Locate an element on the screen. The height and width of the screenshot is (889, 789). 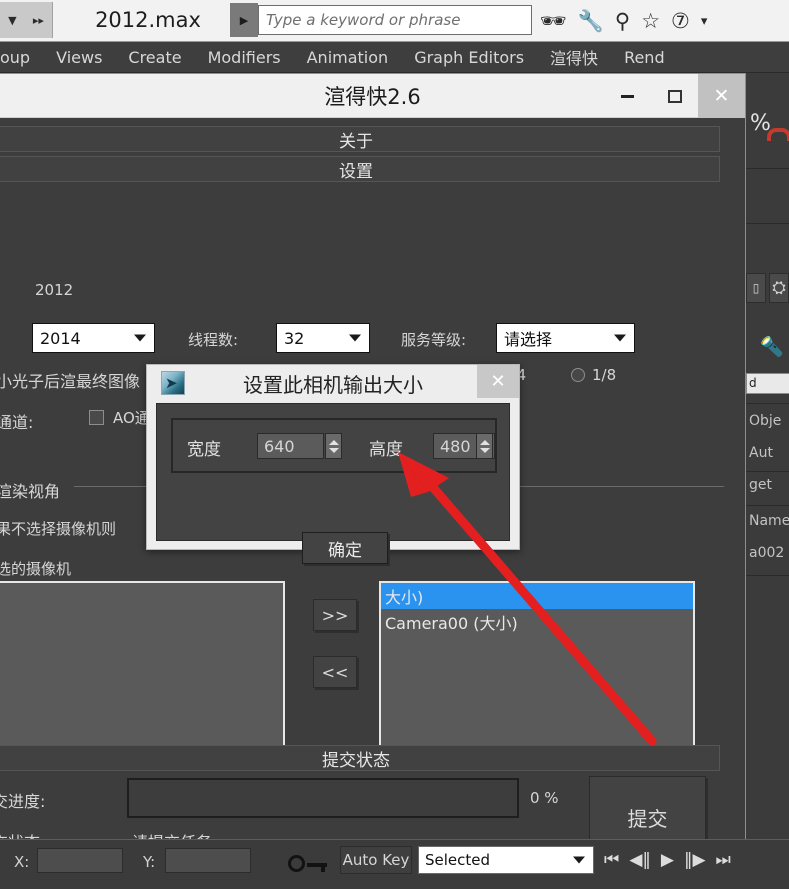
quick-access-toolbar: ▼ ▸▸ is located at coordinates (26, 20).